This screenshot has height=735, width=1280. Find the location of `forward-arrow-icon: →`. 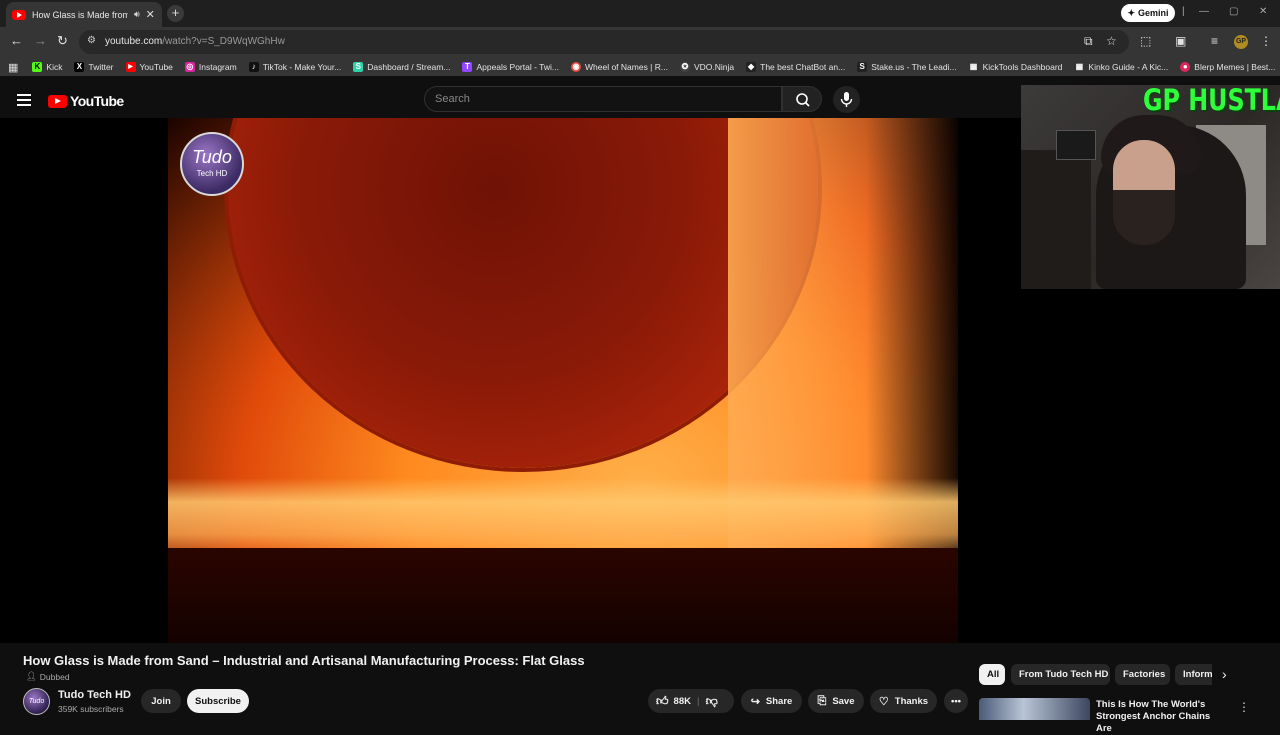

forward-arrow-icon: → is located at coordinates (40, 41).